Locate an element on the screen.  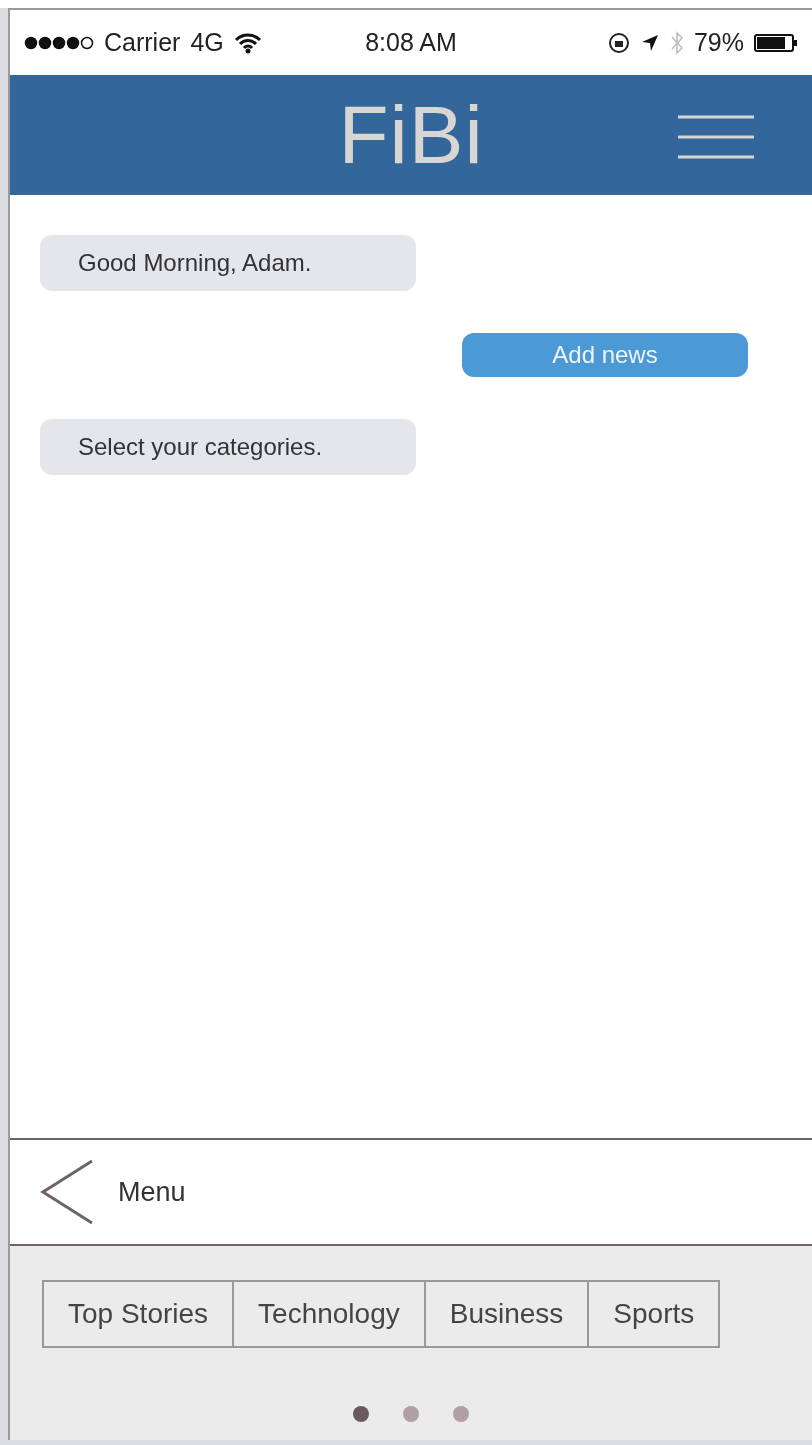
rotation-lock-icon is located at coordinates (618, 42).